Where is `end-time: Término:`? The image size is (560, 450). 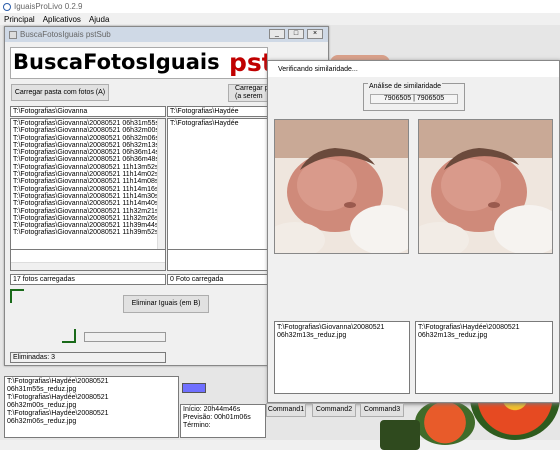 end-time: Término: is located at coordinates (197, 425).